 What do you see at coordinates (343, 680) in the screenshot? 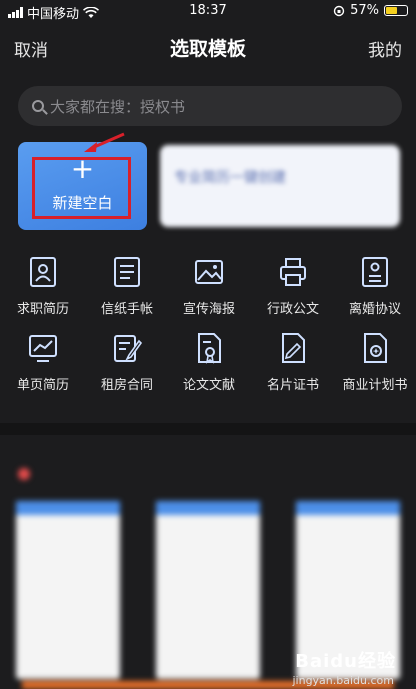
I see `watermark-url: jingyan.baidu.com` at bounding box center [343, 680].